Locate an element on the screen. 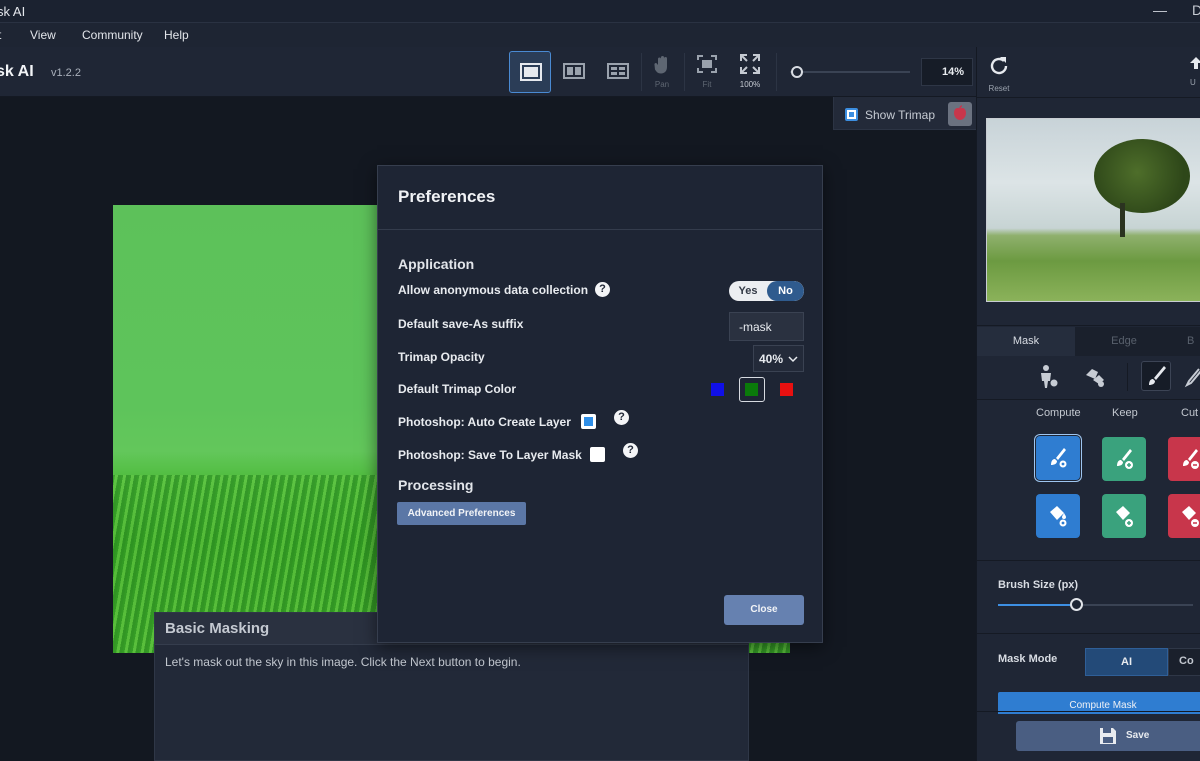 The image size is (1200, 761). zoom-slider-track is located at coordinates (850, 72).